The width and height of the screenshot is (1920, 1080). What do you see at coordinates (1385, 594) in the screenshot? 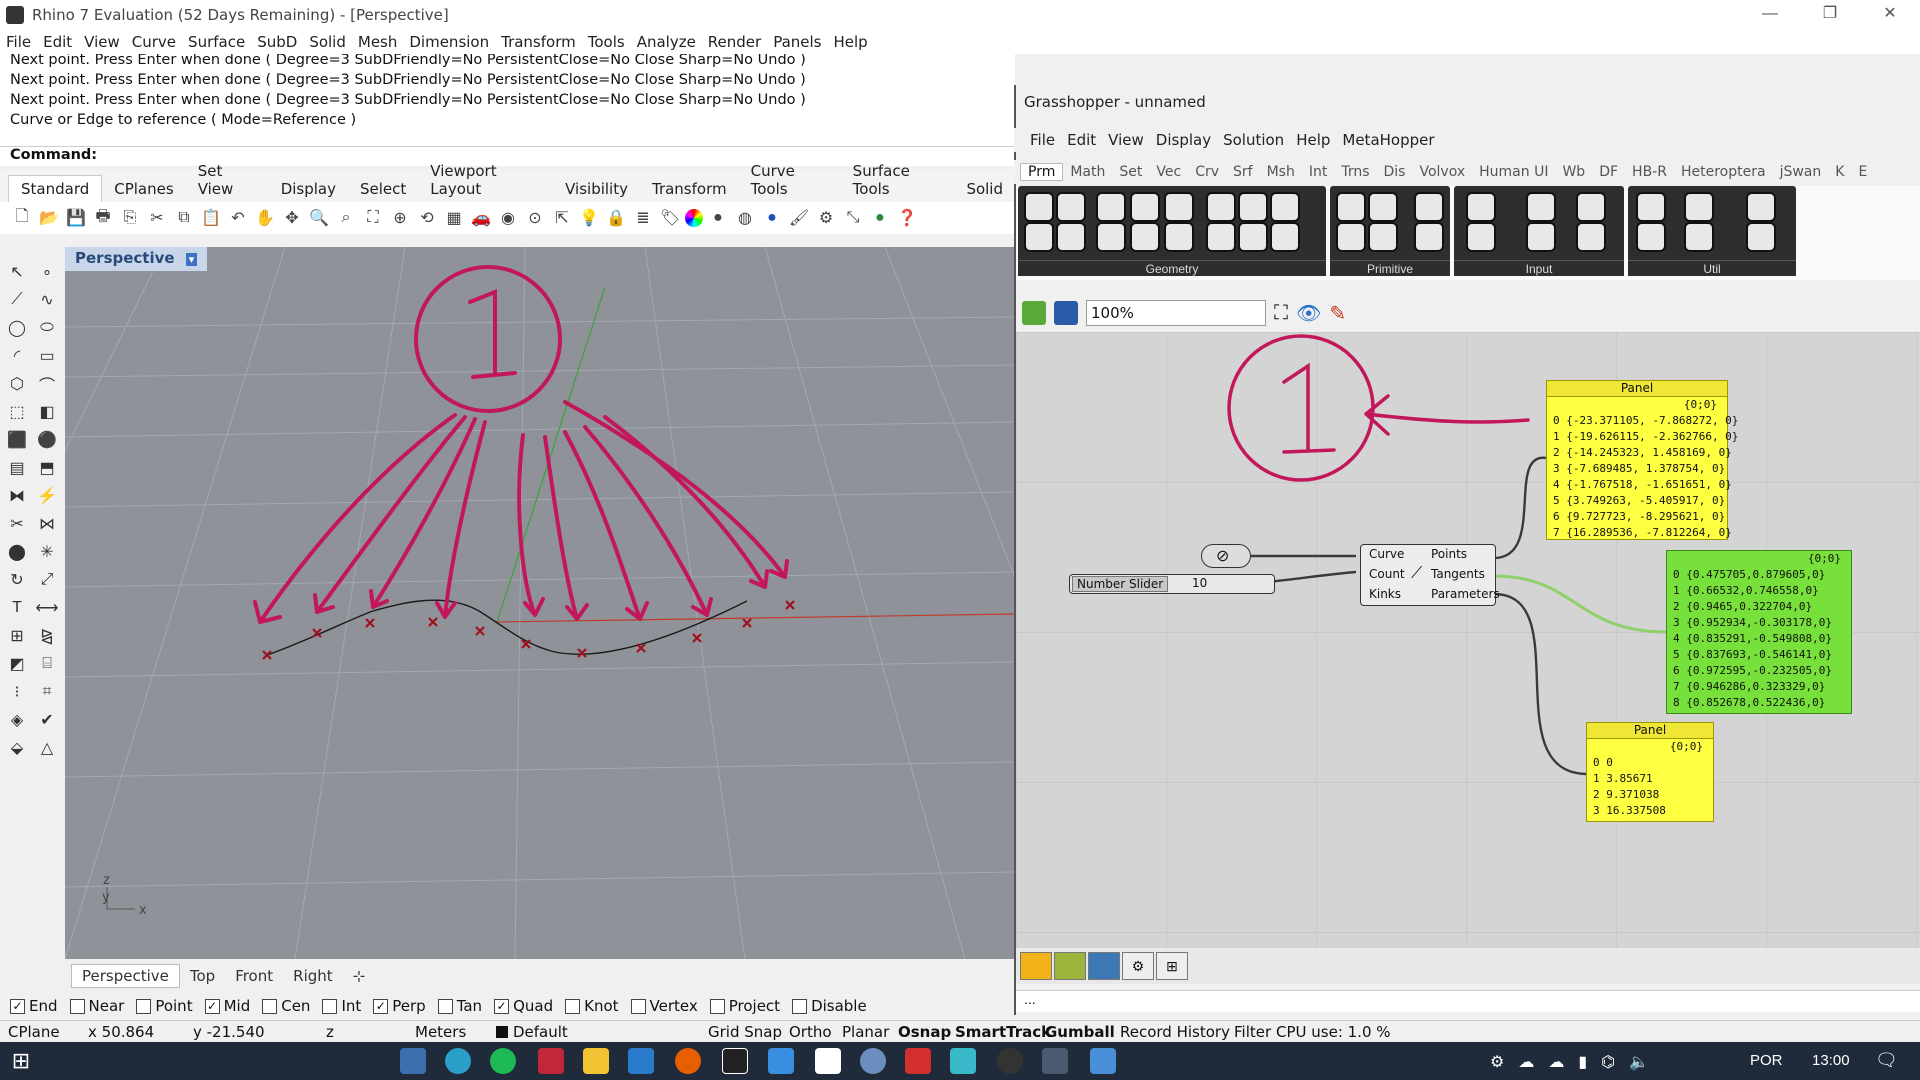
I see `input-kinks: Kinks` at bounding box center [1385, 594].